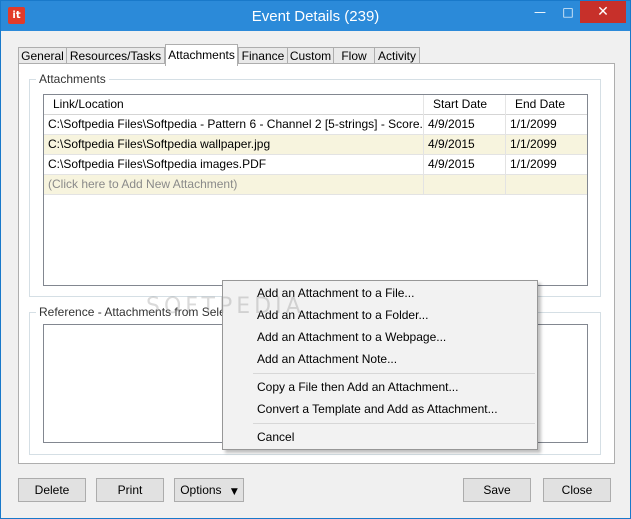 The width and height of the screenshot is (631, 519). I want to click on reference-group-label: Reference - Attachments from Selected, so click(144, 312).